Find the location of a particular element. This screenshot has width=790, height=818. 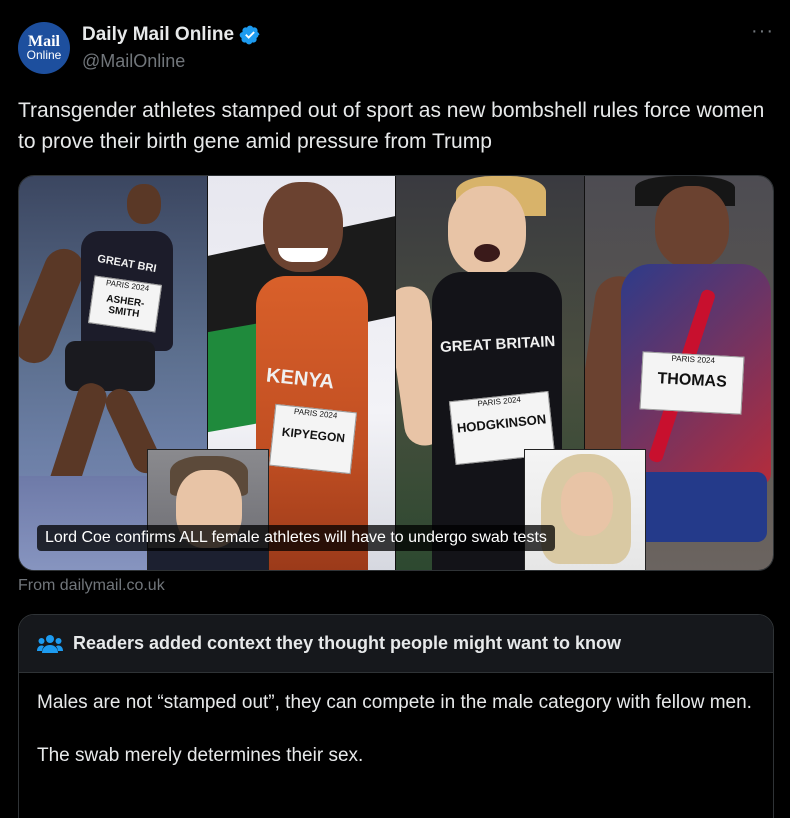

bib-1: PARIS 2024 ASHER-SMITH is located at coordinates (125, 304).